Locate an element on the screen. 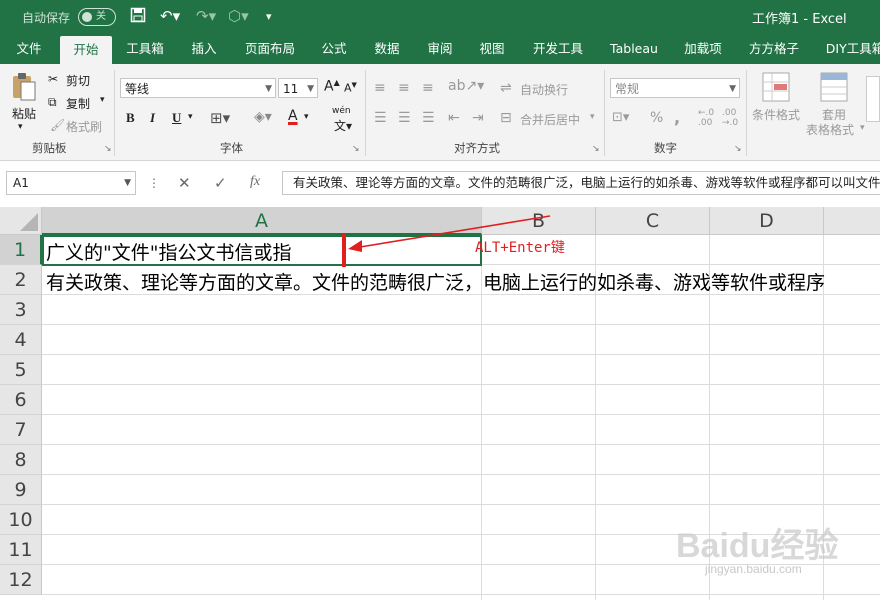 This screenshot has width=880, height=600. align-middle-icon: ≡ is located at coordinates (404, 88).